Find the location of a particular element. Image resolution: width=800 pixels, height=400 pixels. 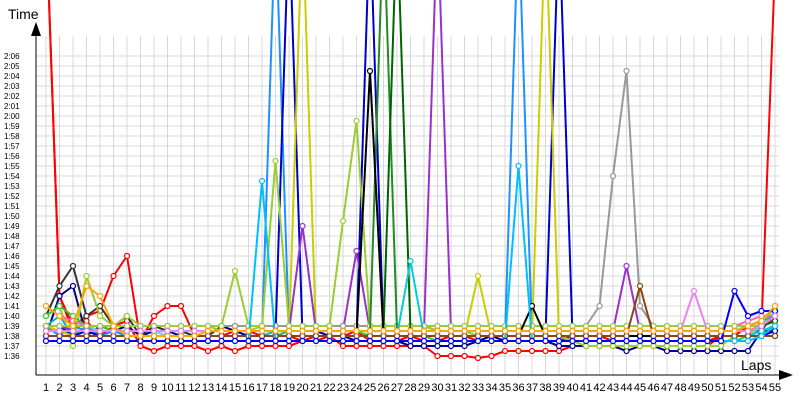

x-tick-label: 37 is located at coordinates (532, 388).